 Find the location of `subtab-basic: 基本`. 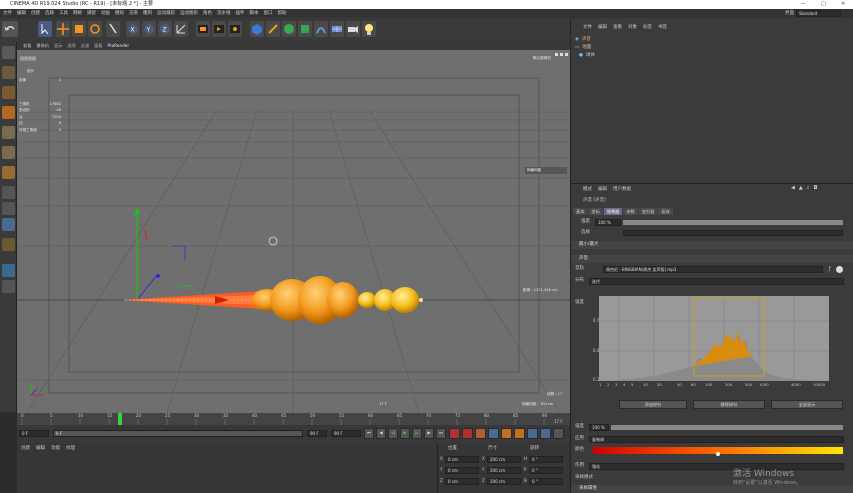

subtab-basic: 基本 is located at coordinates (580, 211).